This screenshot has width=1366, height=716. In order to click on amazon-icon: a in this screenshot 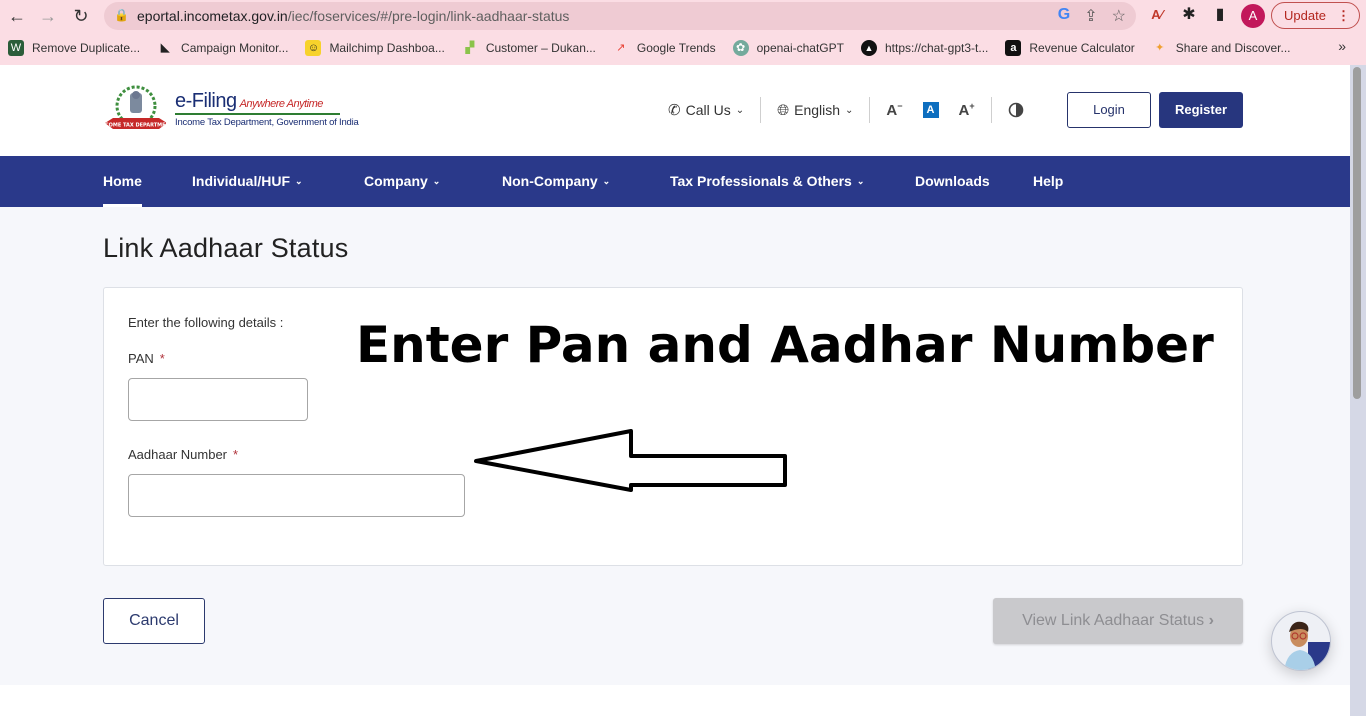, I will do `click(1013, 48)`.